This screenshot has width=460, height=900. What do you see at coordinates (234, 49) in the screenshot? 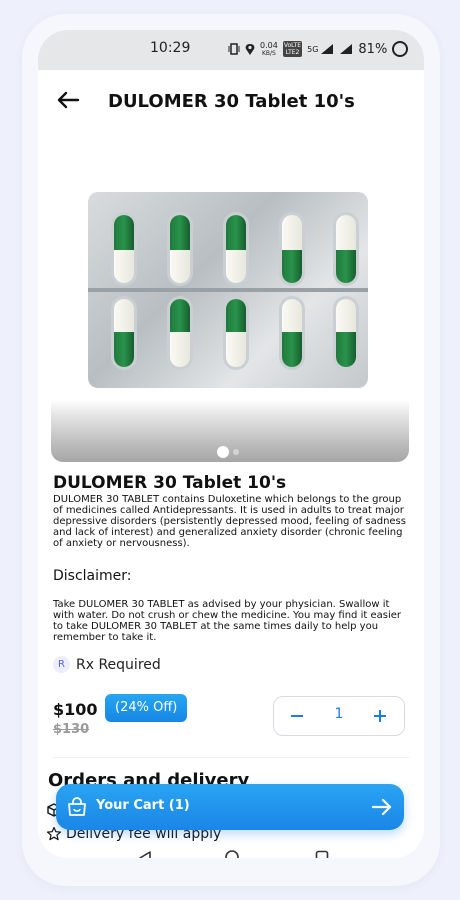
I see `vibrate-icon` at bounding box center [234, 49].